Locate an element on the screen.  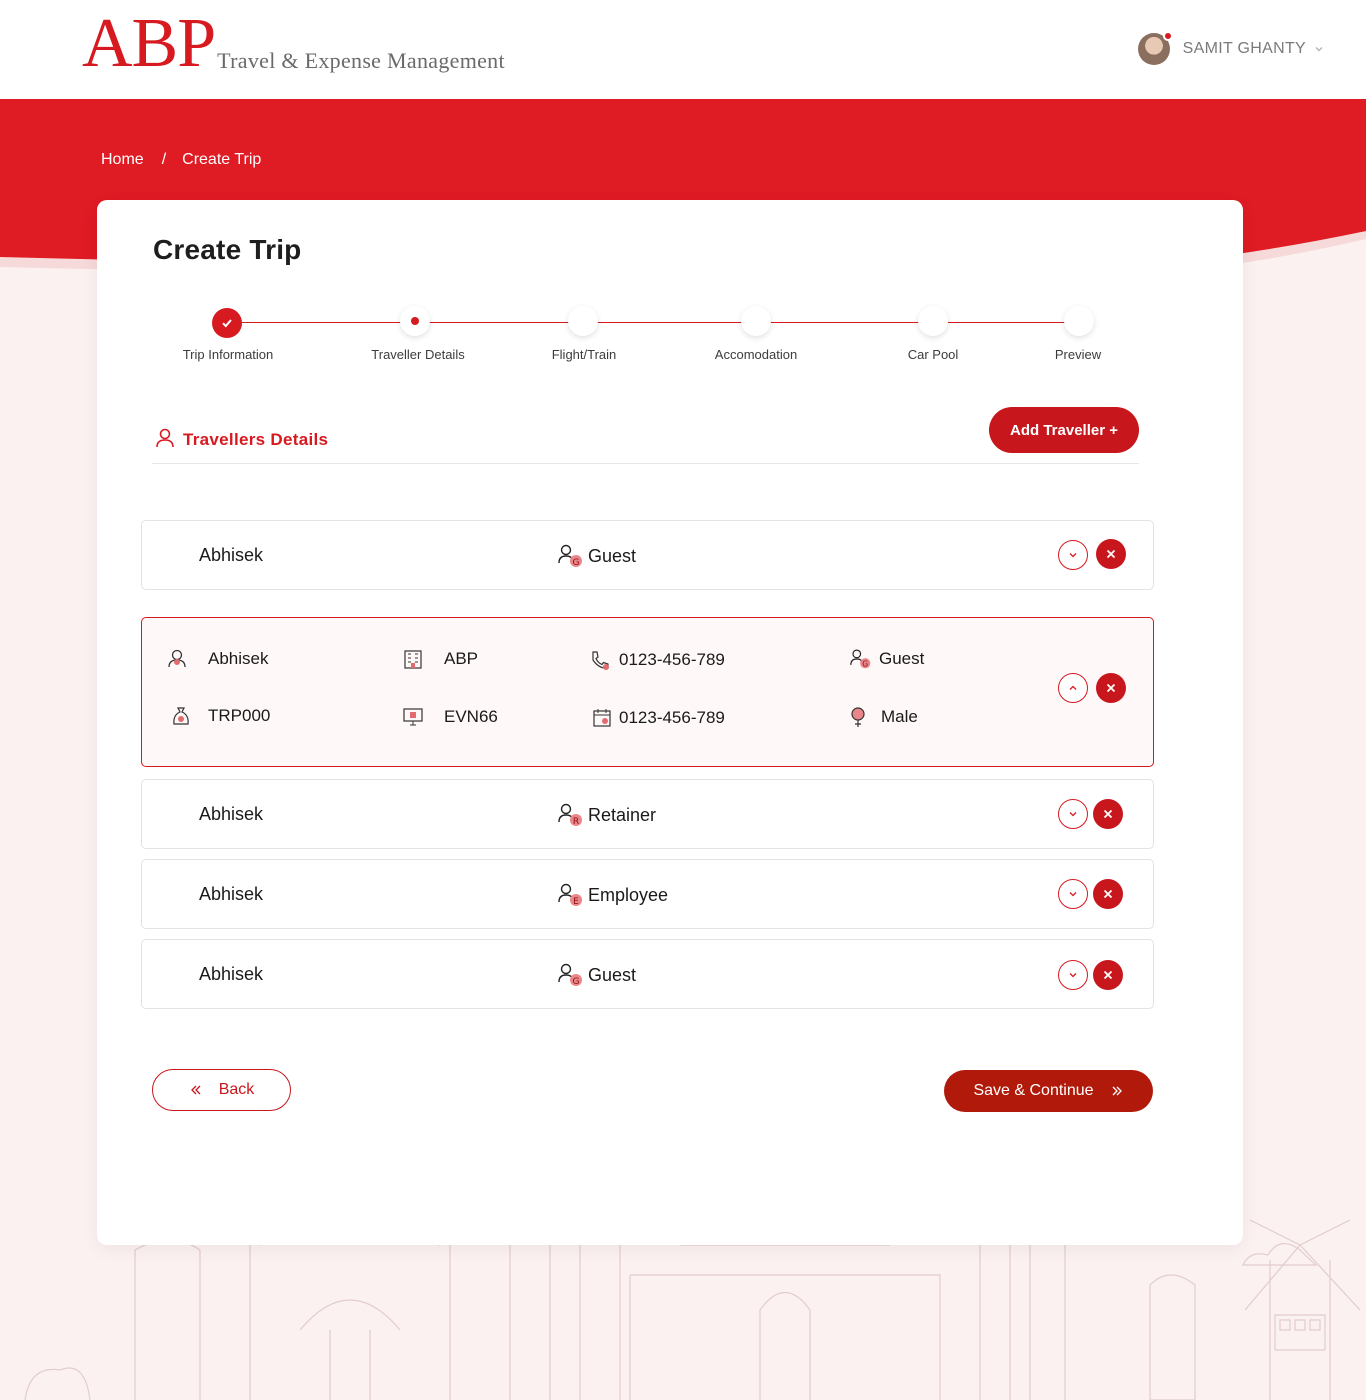
traveller-row: Abhisek R Retainer is located at coordinates (647, 814).